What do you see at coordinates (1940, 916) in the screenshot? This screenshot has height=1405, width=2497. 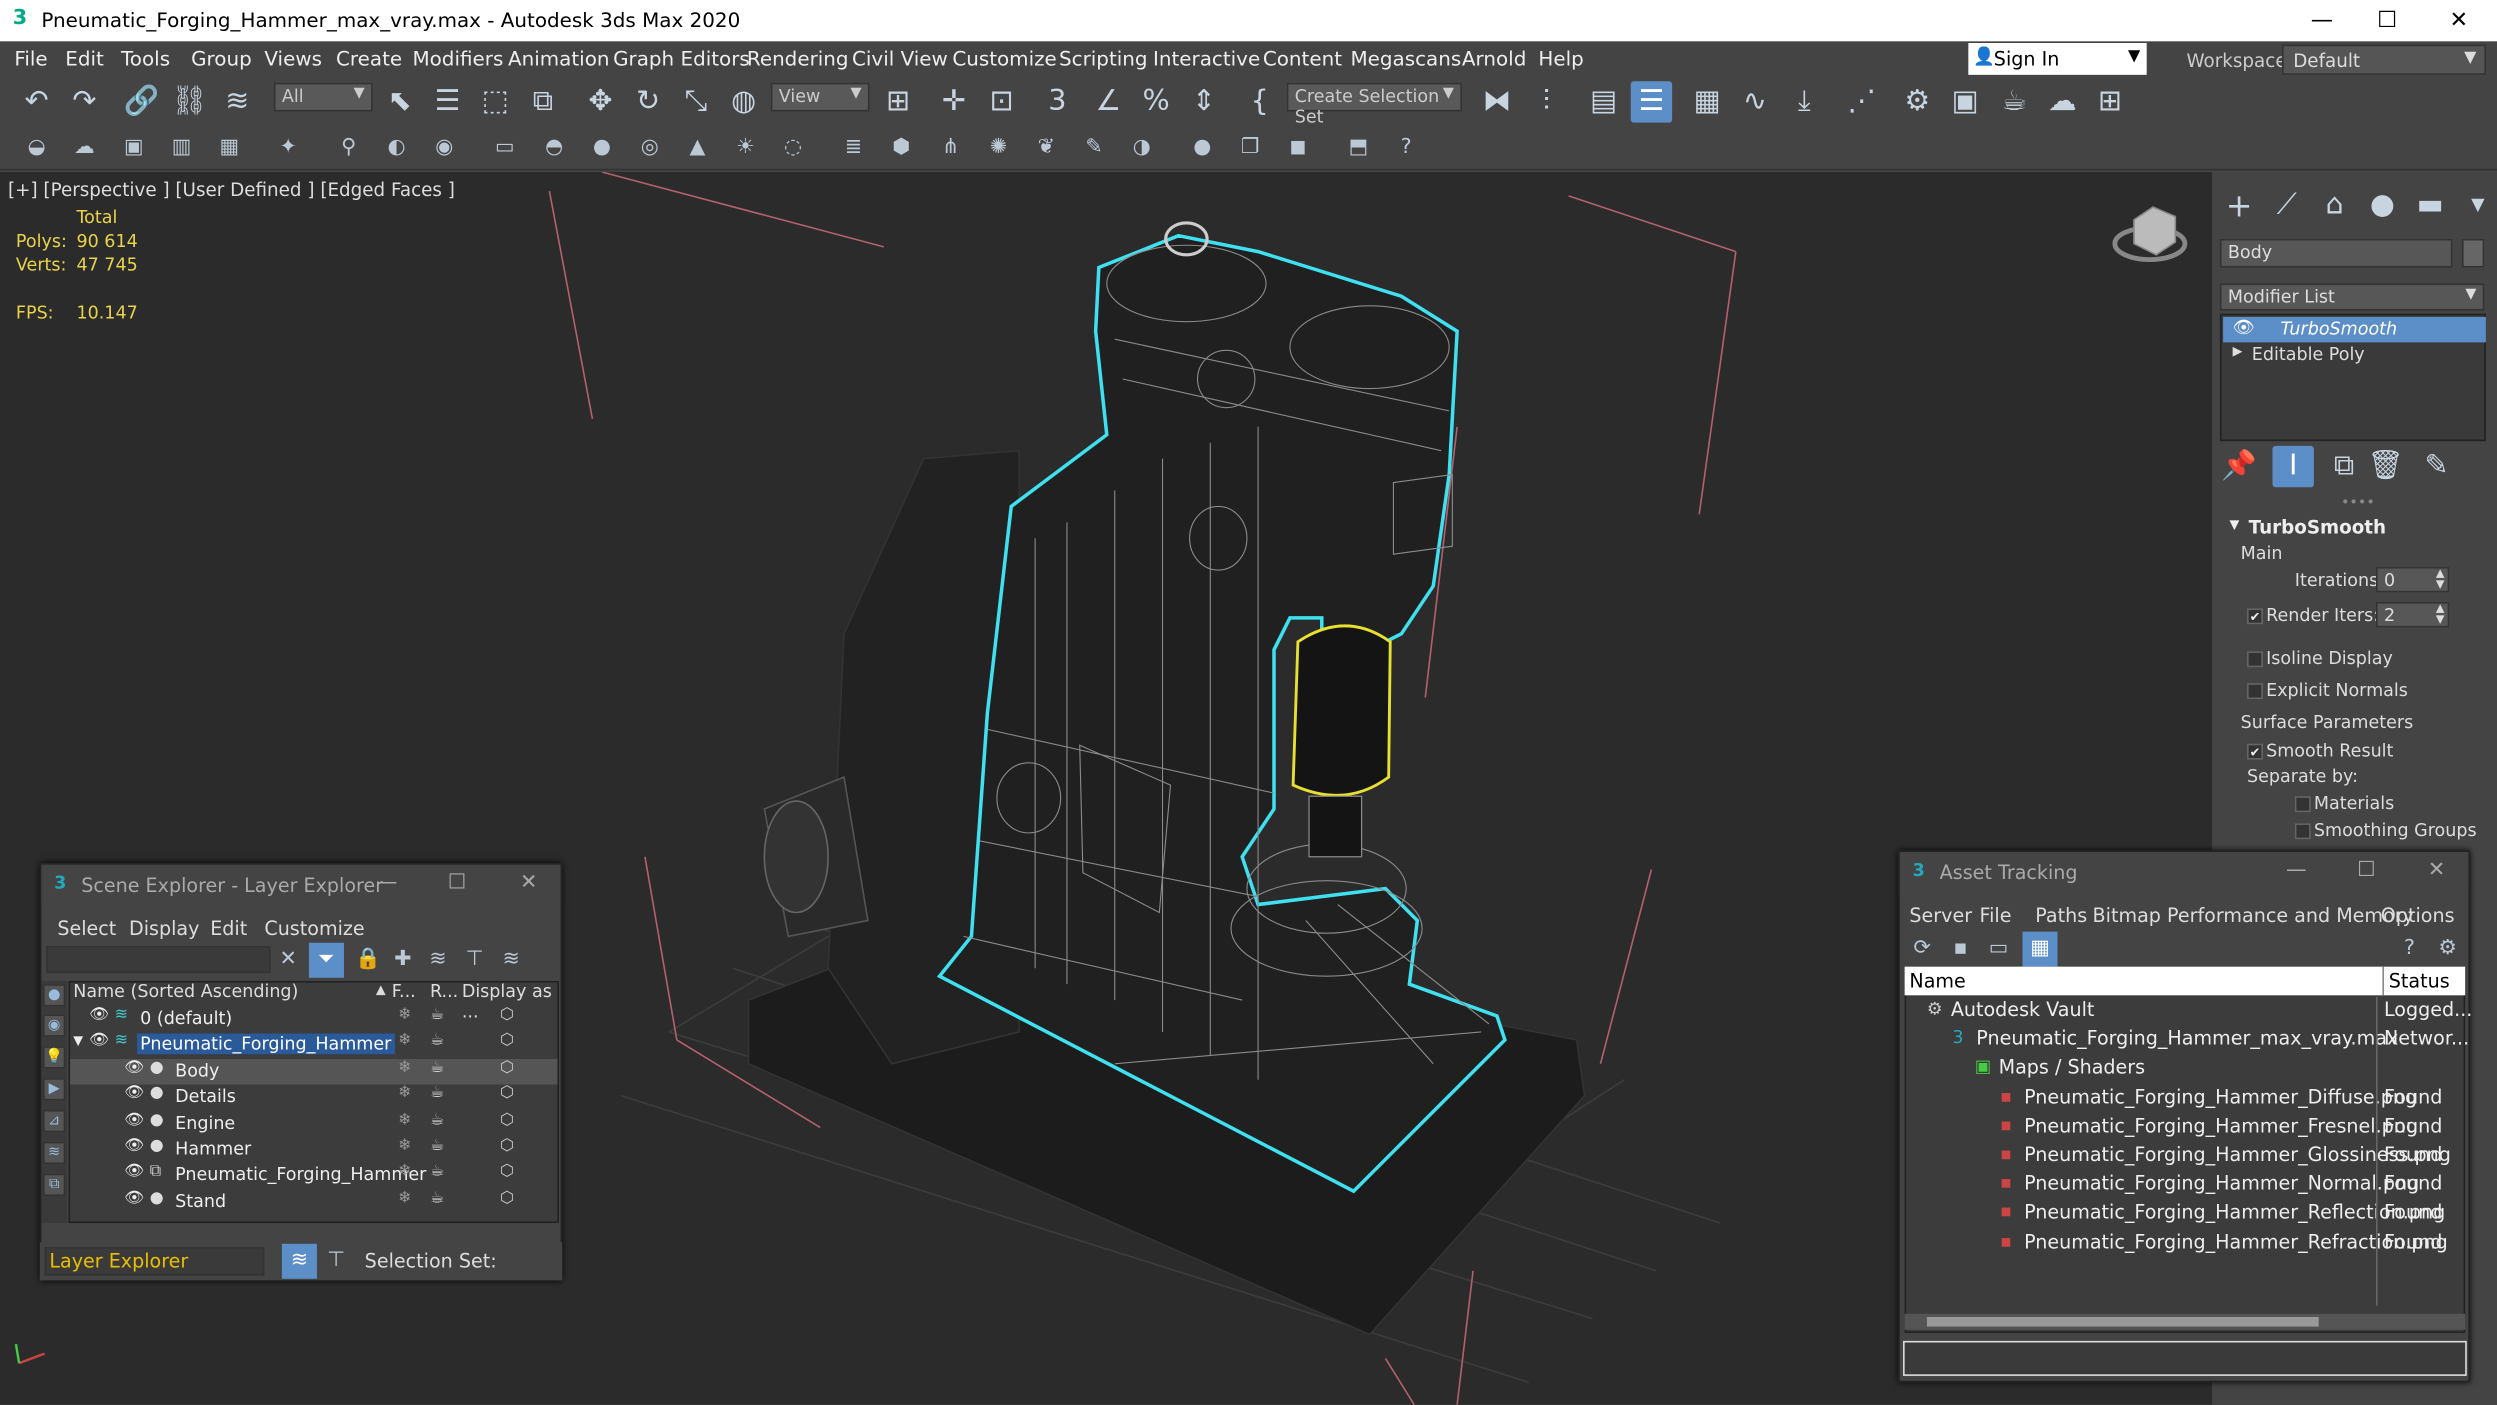 I see `at-menu-server: Server` at bounding box center [1940, 916].